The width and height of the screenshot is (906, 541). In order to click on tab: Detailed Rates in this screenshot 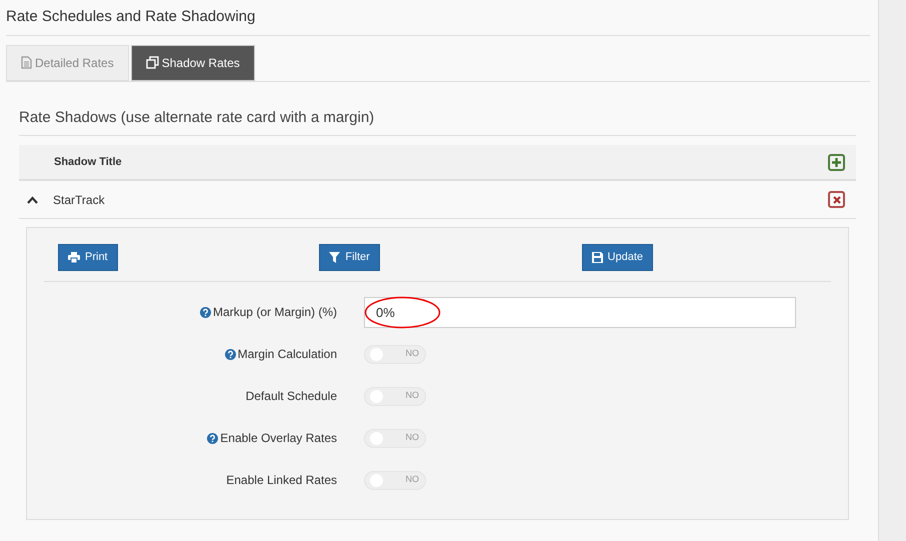, I will do `click(67, 62)`.